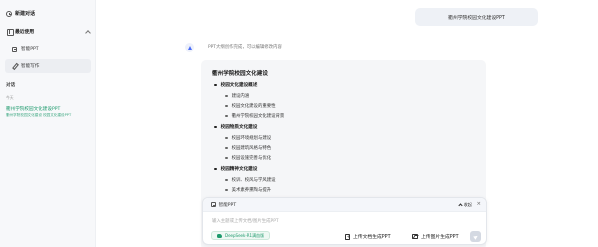 The height and width of the screenshot is (247, 598). I want to click on outline-item-text: 校训、校风与学风建设, so click(253, 180).